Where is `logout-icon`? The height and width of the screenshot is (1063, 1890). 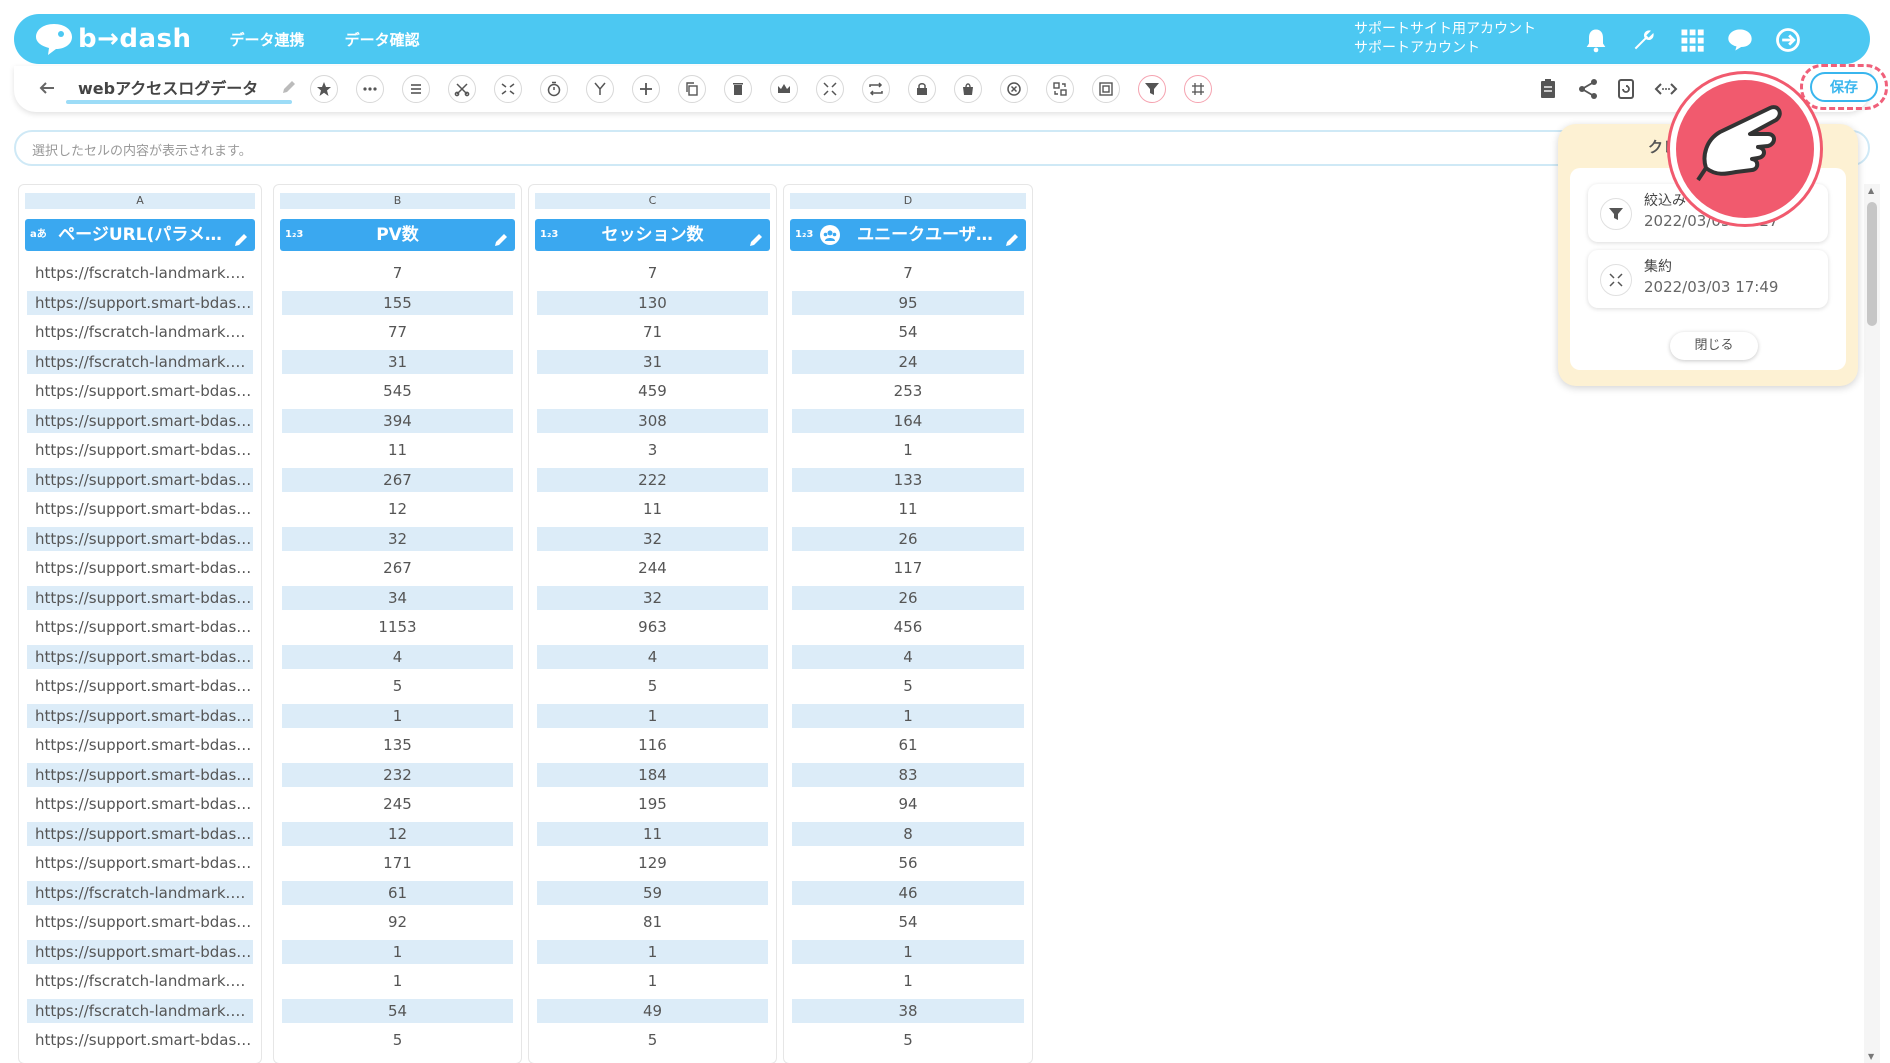 logout-icon is located at coordinates (1788, 40).